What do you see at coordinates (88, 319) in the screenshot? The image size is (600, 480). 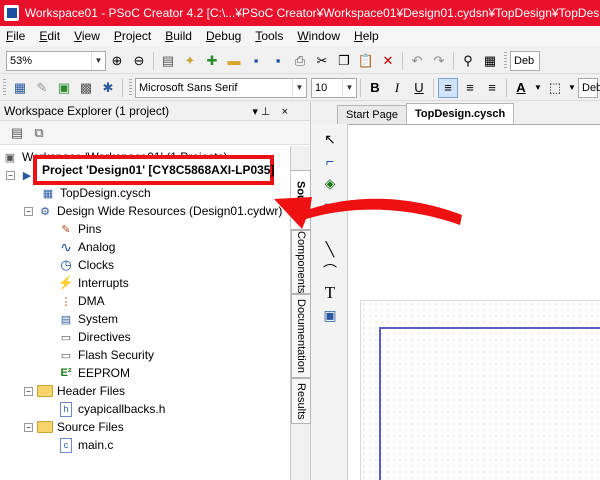 I see `tree-node-system: ▤ System` at bounding box center [88, 319].